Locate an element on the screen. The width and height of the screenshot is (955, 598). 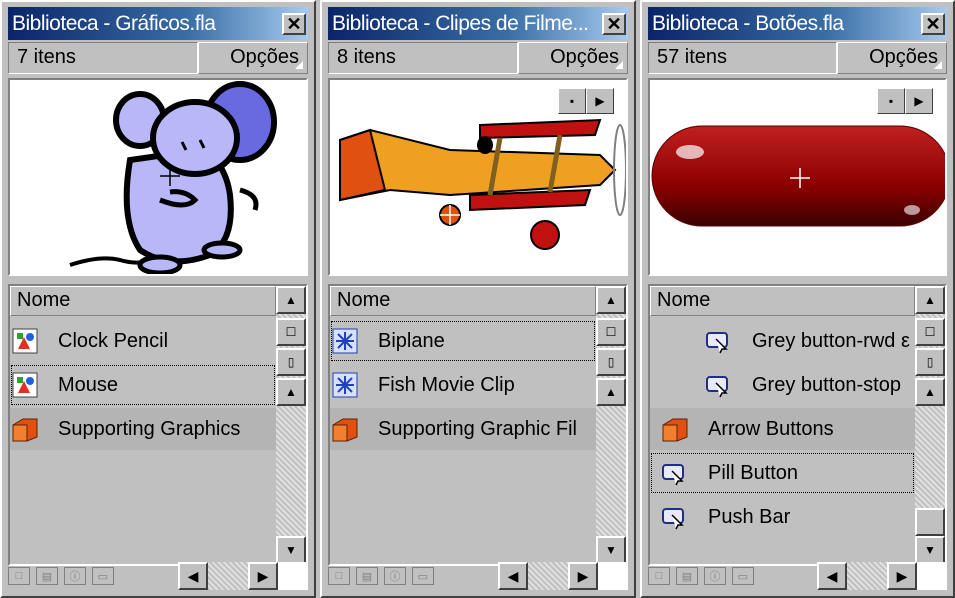
list-item: Push Bar is located at coordinates (782, 517).